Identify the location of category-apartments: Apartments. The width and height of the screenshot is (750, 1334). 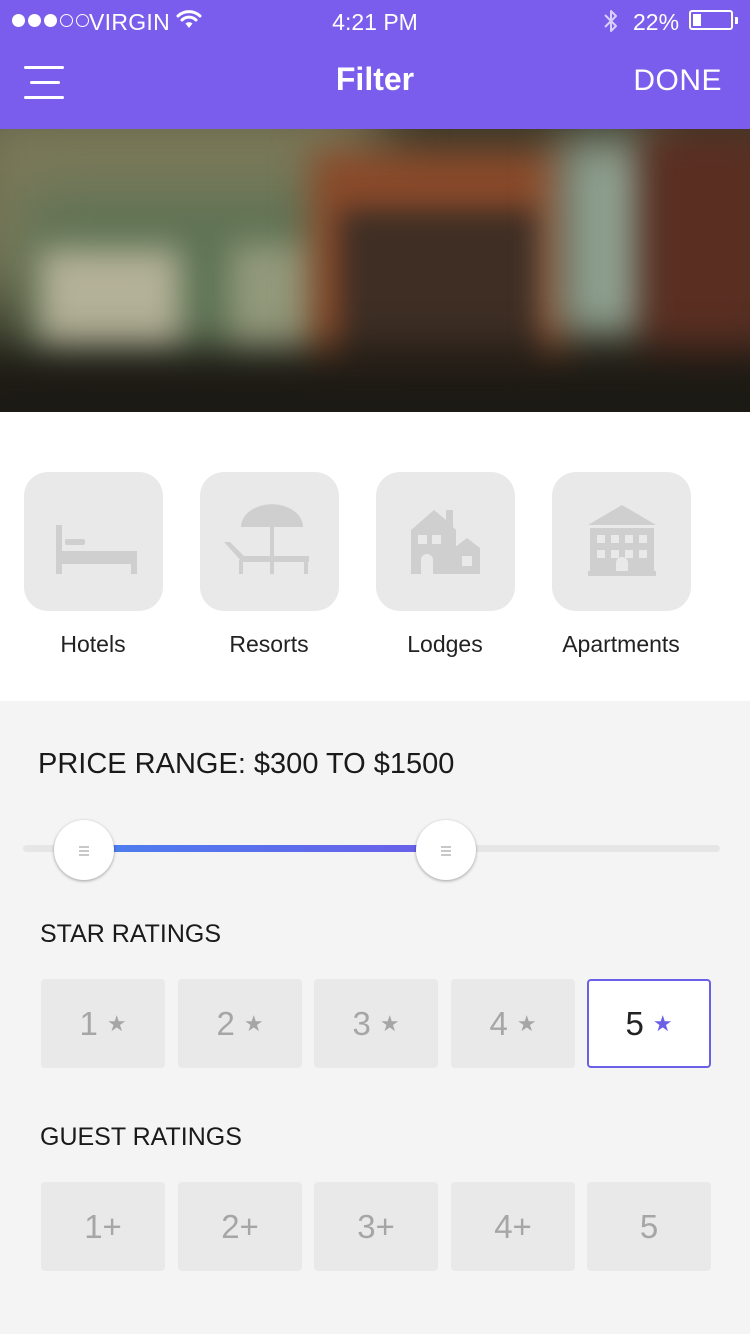
(621, 565).